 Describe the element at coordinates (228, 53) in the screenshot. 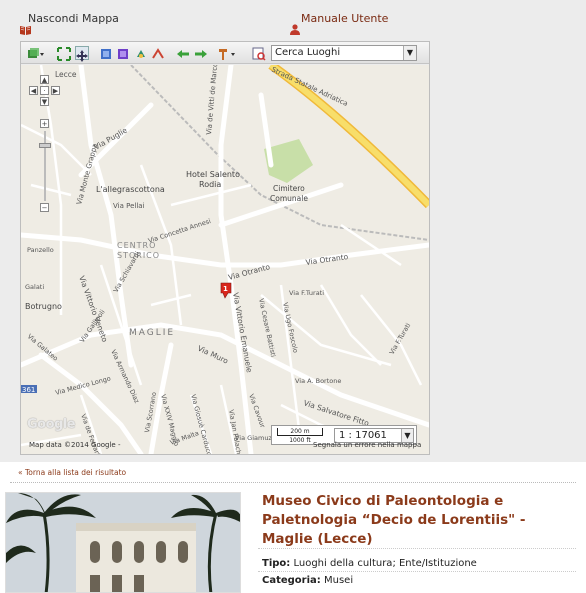

I see `tools-menu-button` at that location.